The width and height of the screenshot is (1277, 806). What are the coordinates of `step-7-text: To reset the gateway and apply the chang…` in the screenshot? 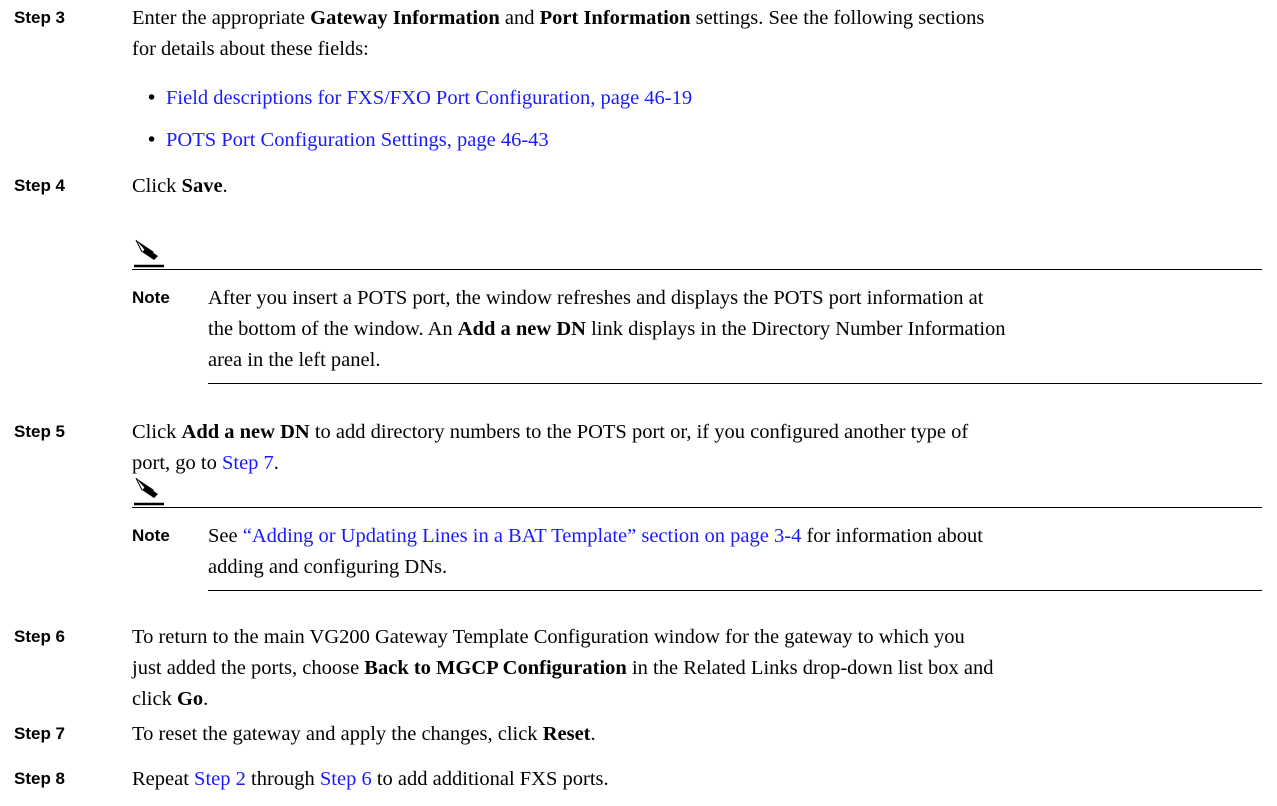 It's located at (364, 734).